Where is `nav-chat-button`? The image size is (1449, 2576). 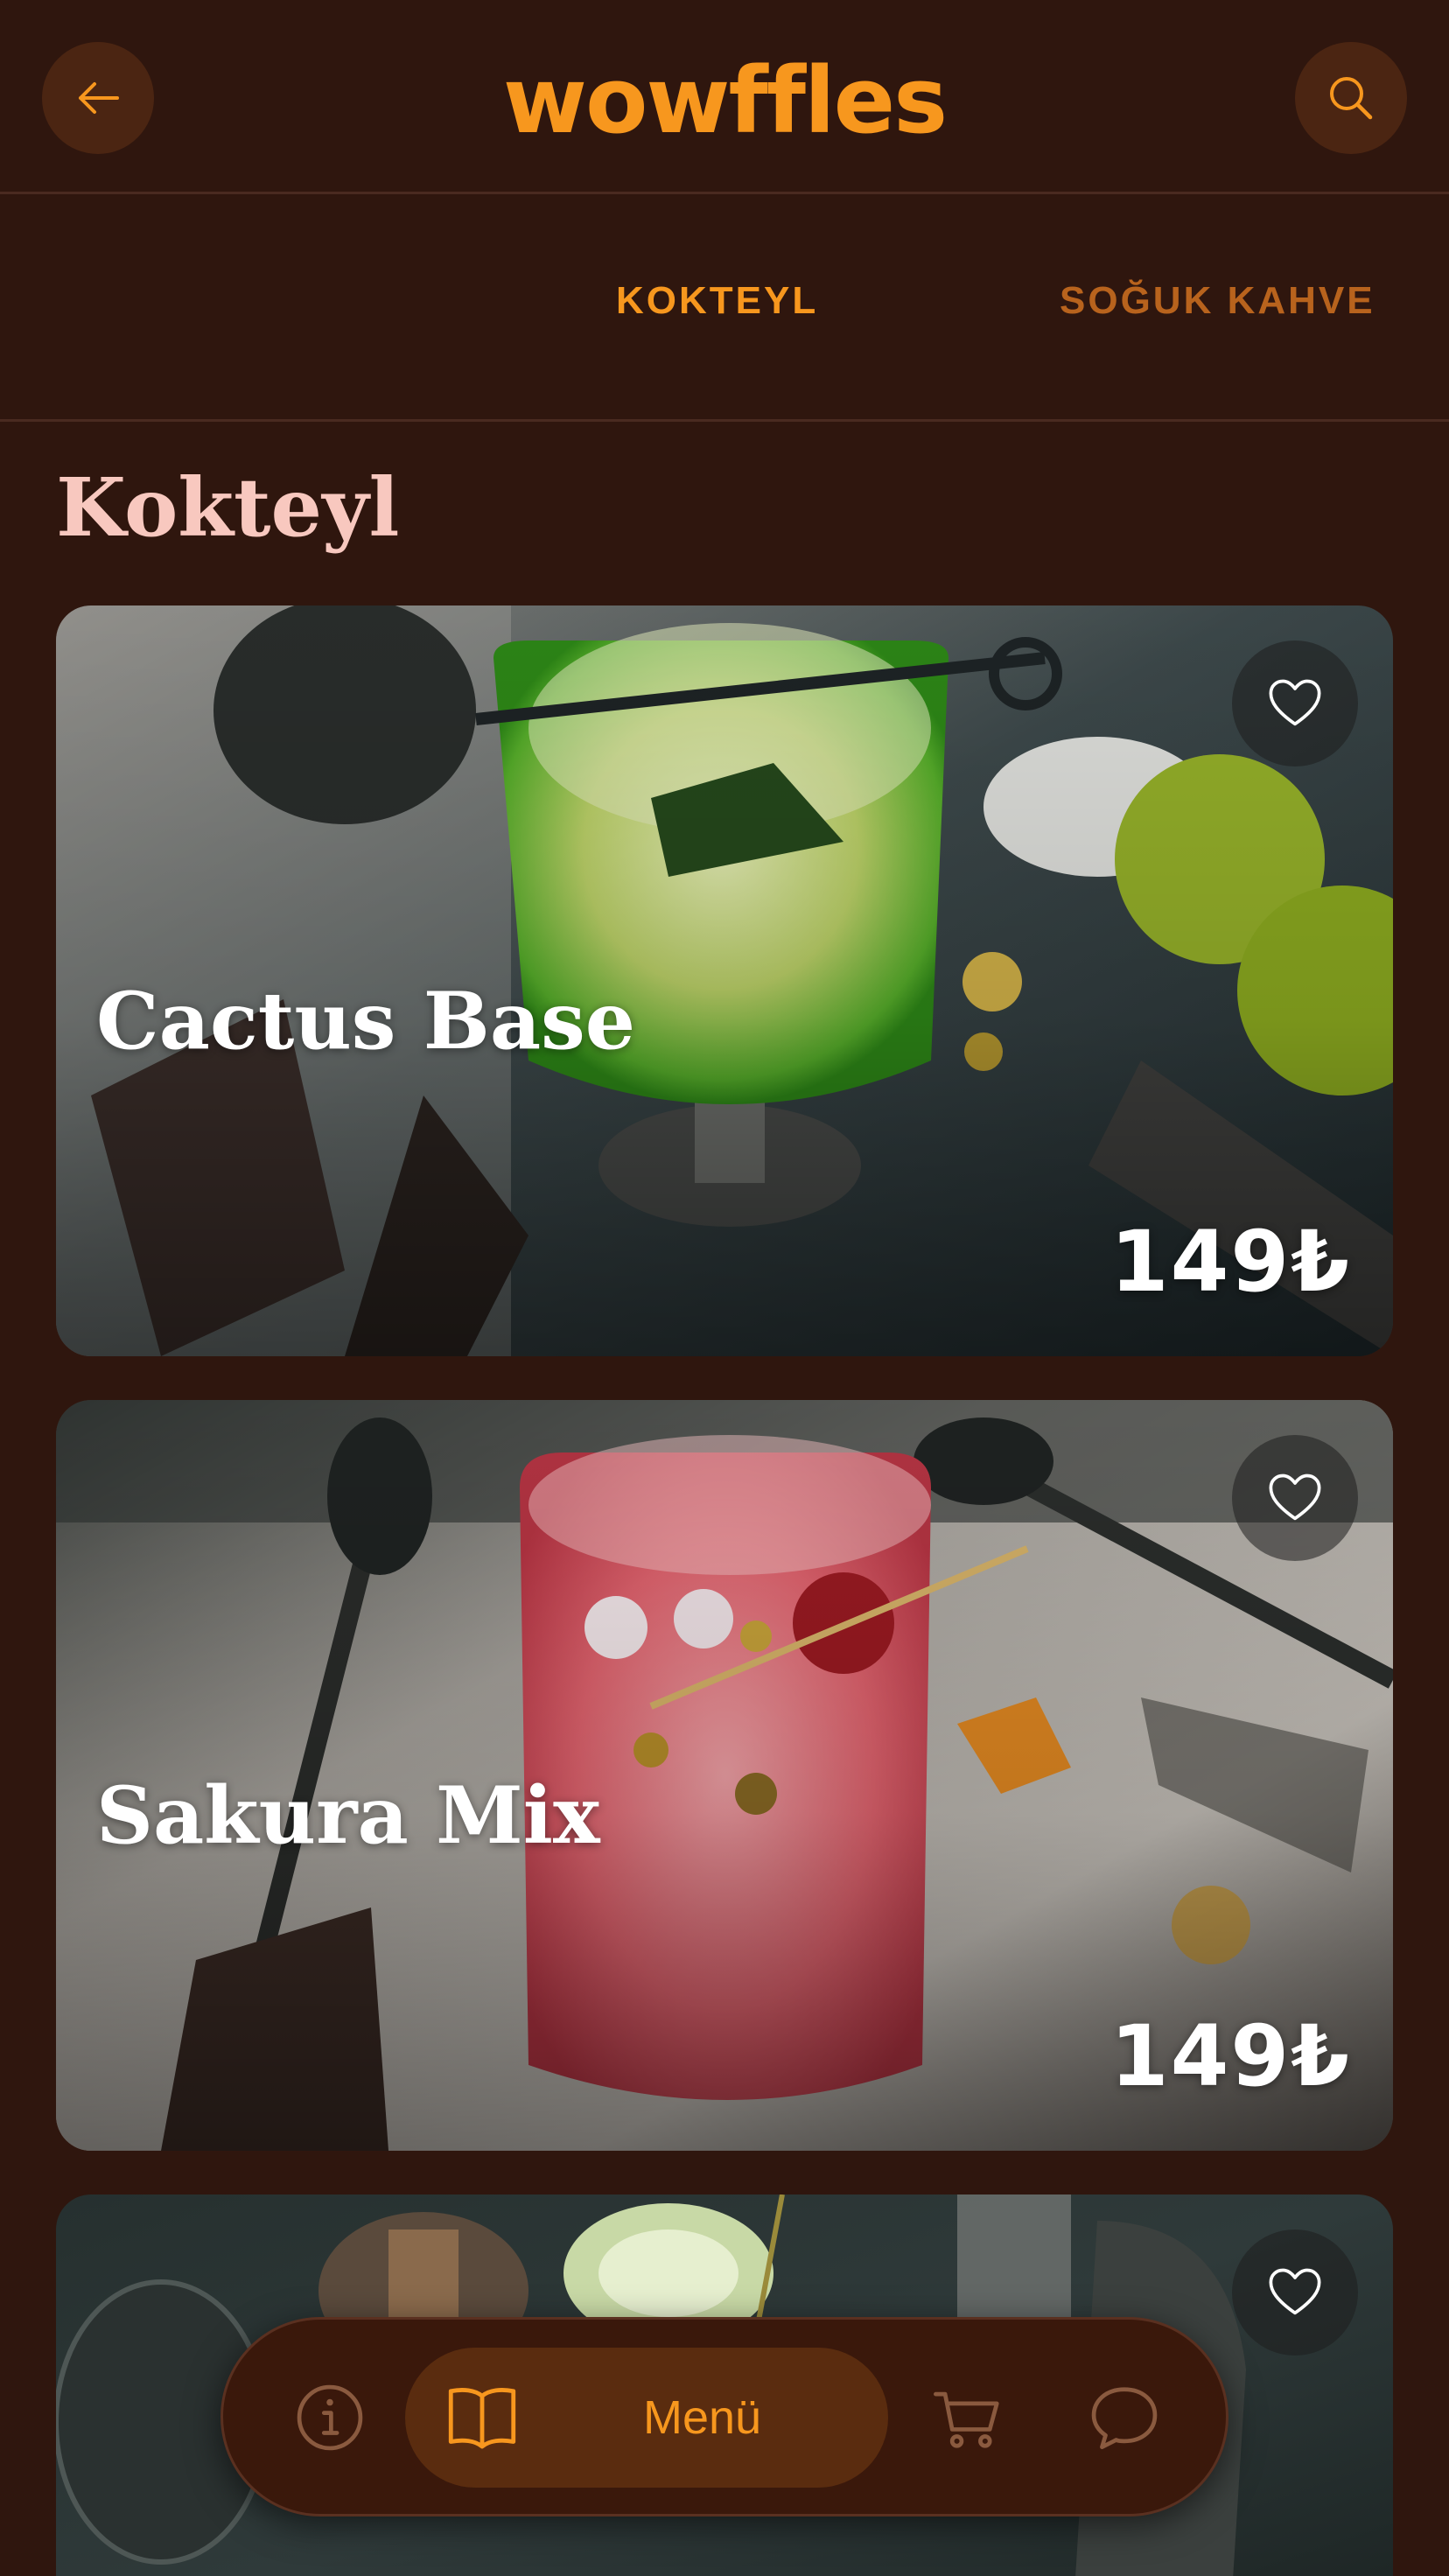 nav-chat-button is located at coordinates (1124, 2417).